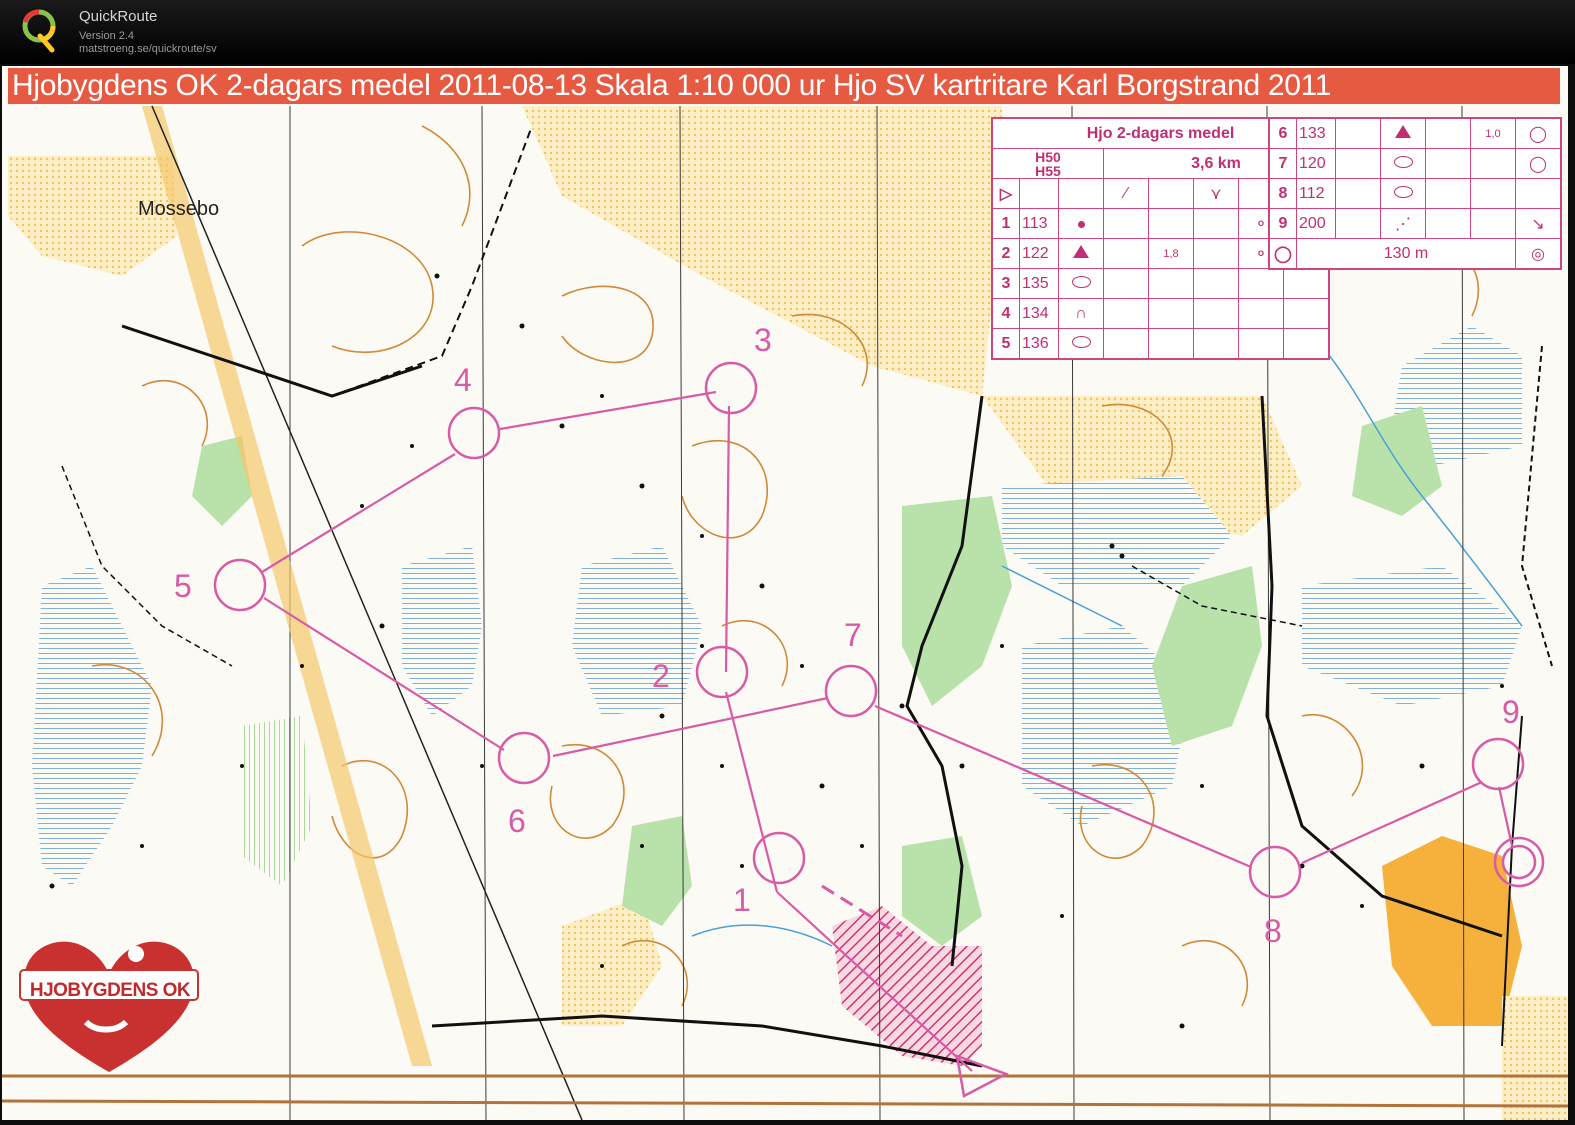  I want to click on control-label-4: 4, so click(463, 380).